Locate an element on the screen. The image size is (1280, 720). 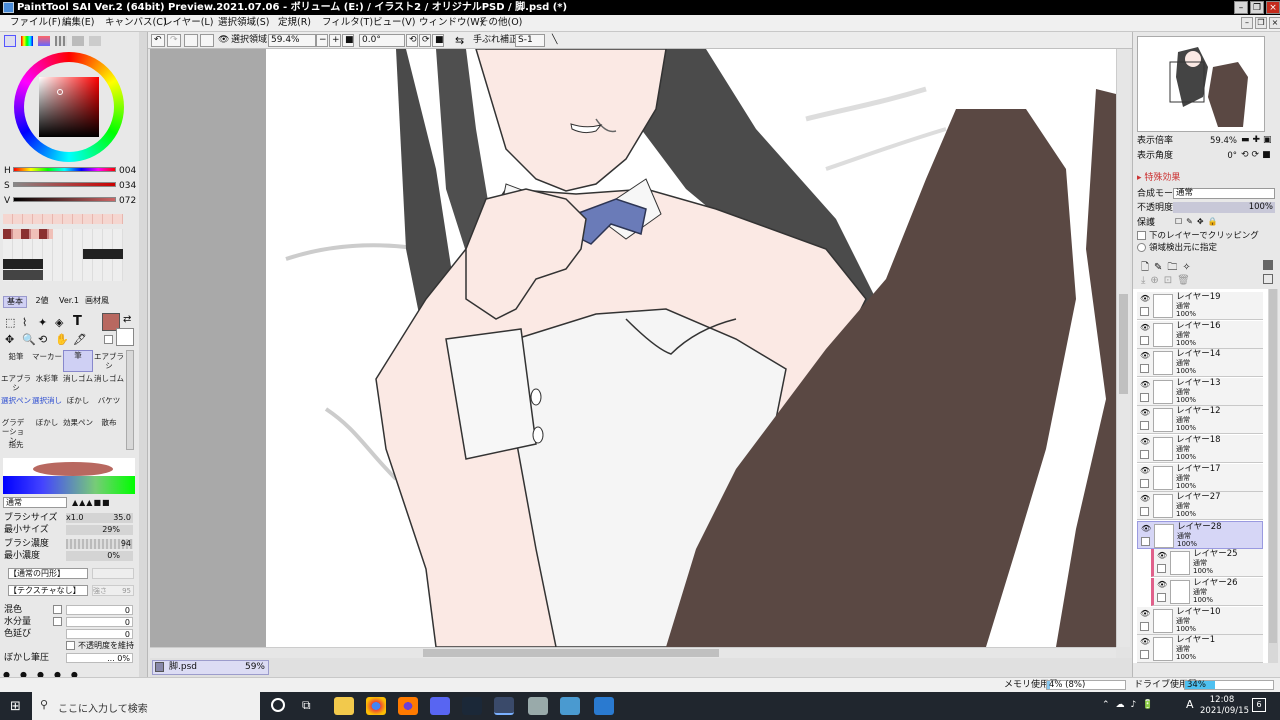
blur-pressure-field: ... 0% is located at coordinates (99, 658).